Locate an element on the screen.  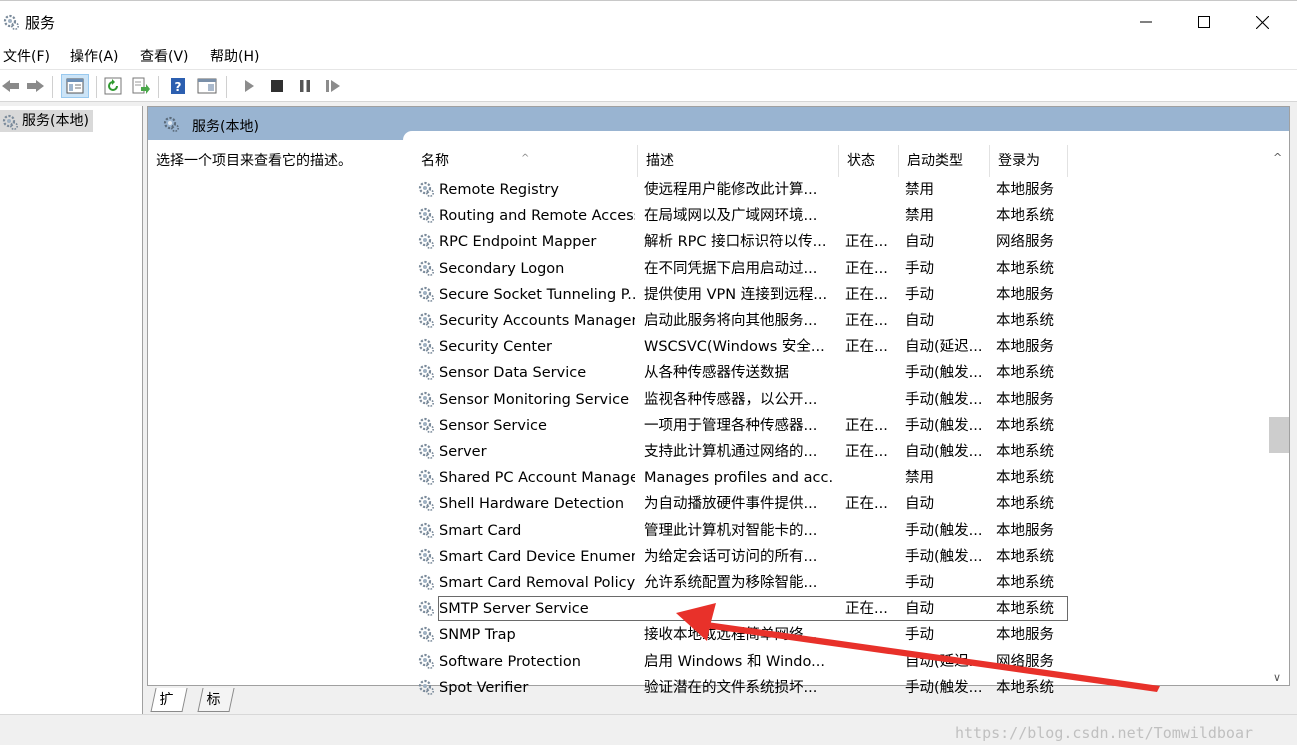
services-app-icon is located at coordinates (11, 22).